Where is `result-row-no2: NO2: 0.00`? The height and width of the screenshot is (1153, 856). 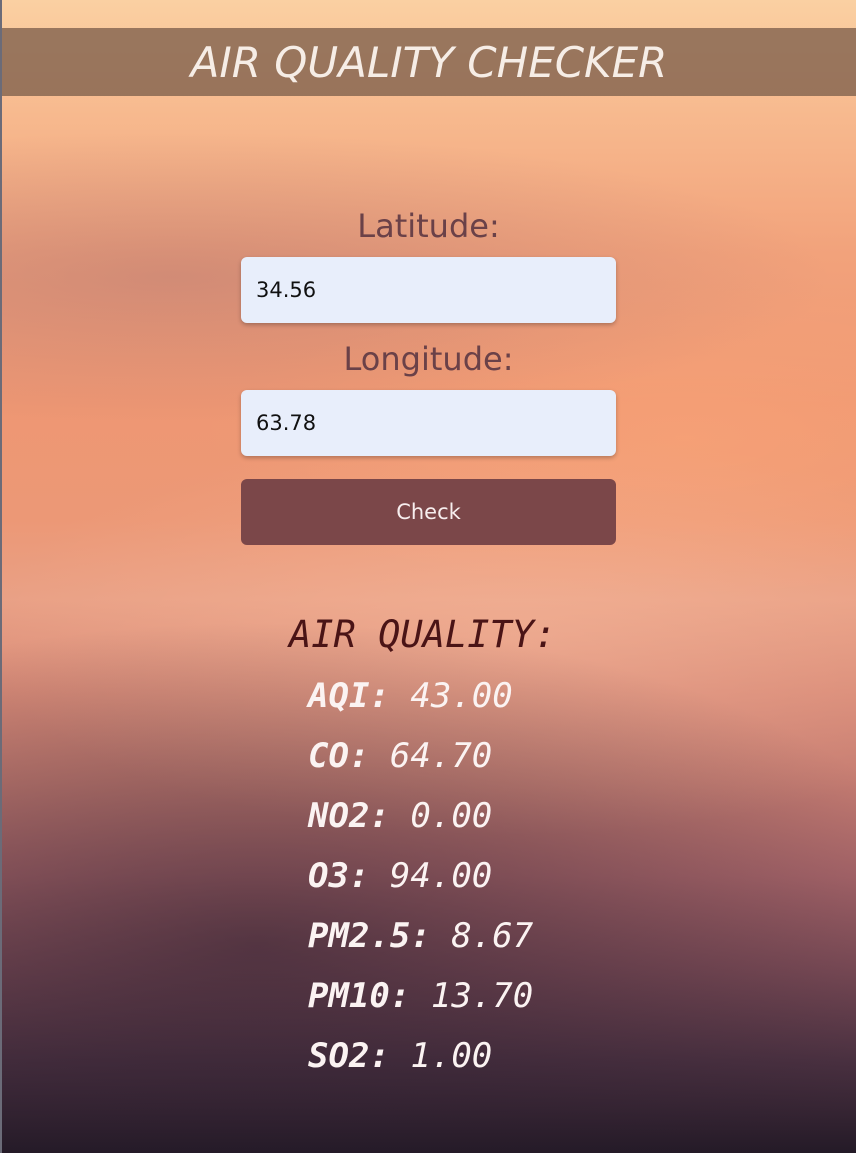 result-row-no2: NO2: 0.00 is located at coordinates (432, 816).